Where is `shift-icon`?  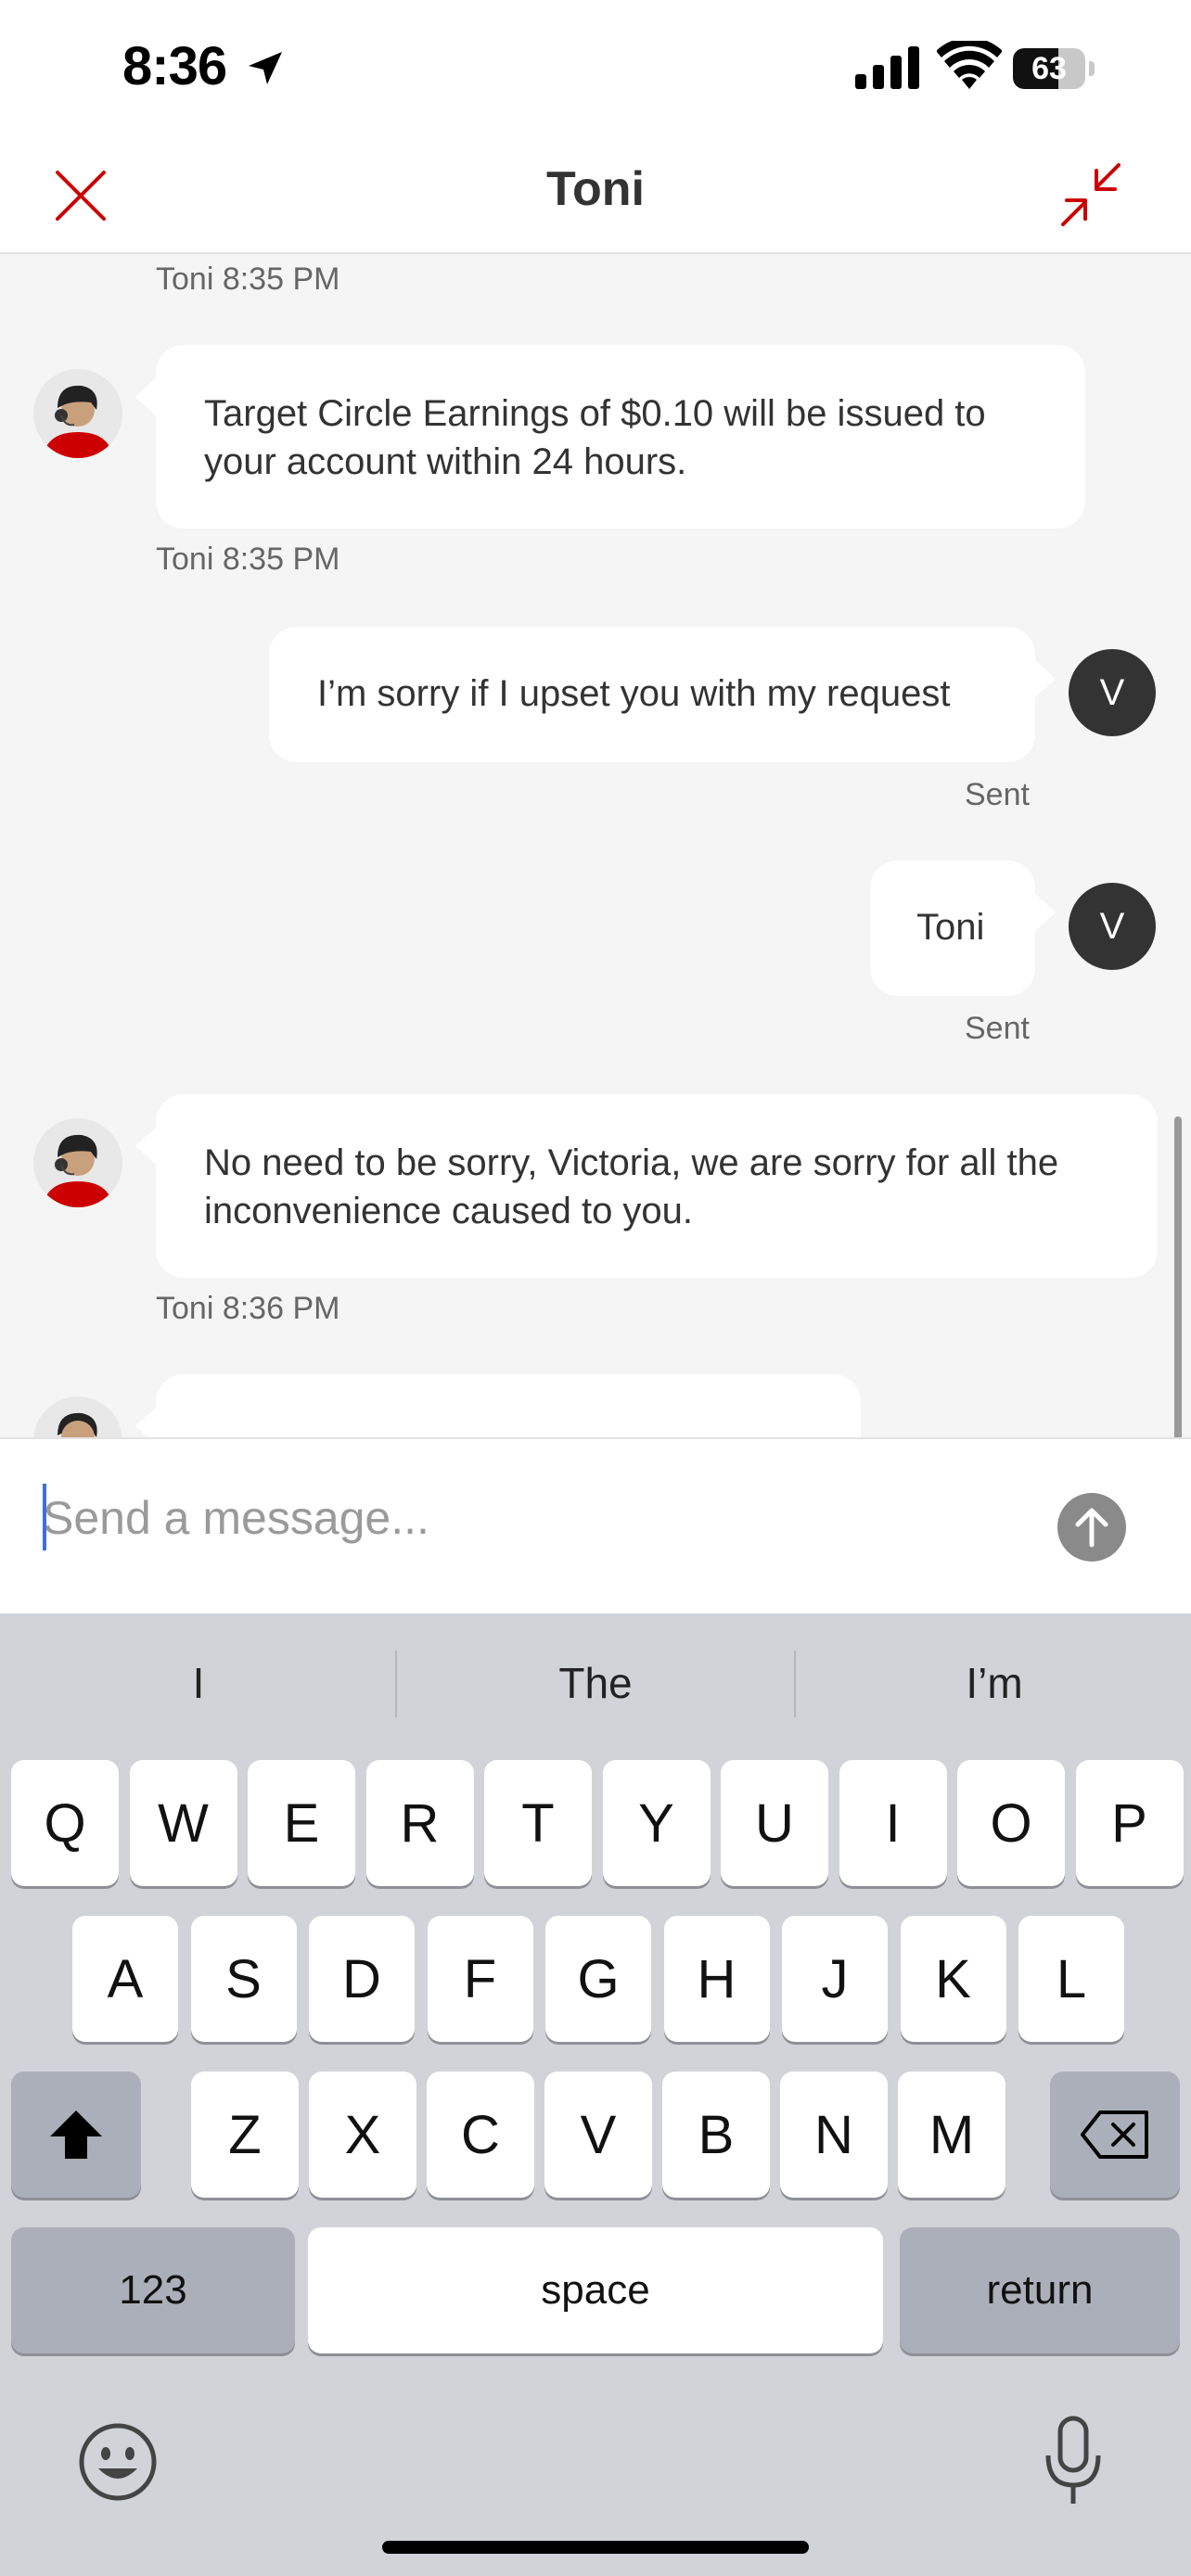
shift-icon is located at coordinates (76, 2135).